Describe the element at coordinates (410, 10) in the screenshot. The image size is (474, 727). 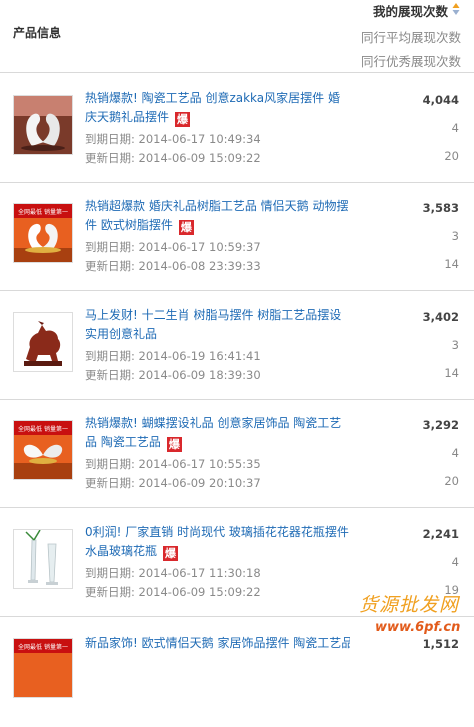
I see `column-header-my-views: 我的展现次数` at that location.